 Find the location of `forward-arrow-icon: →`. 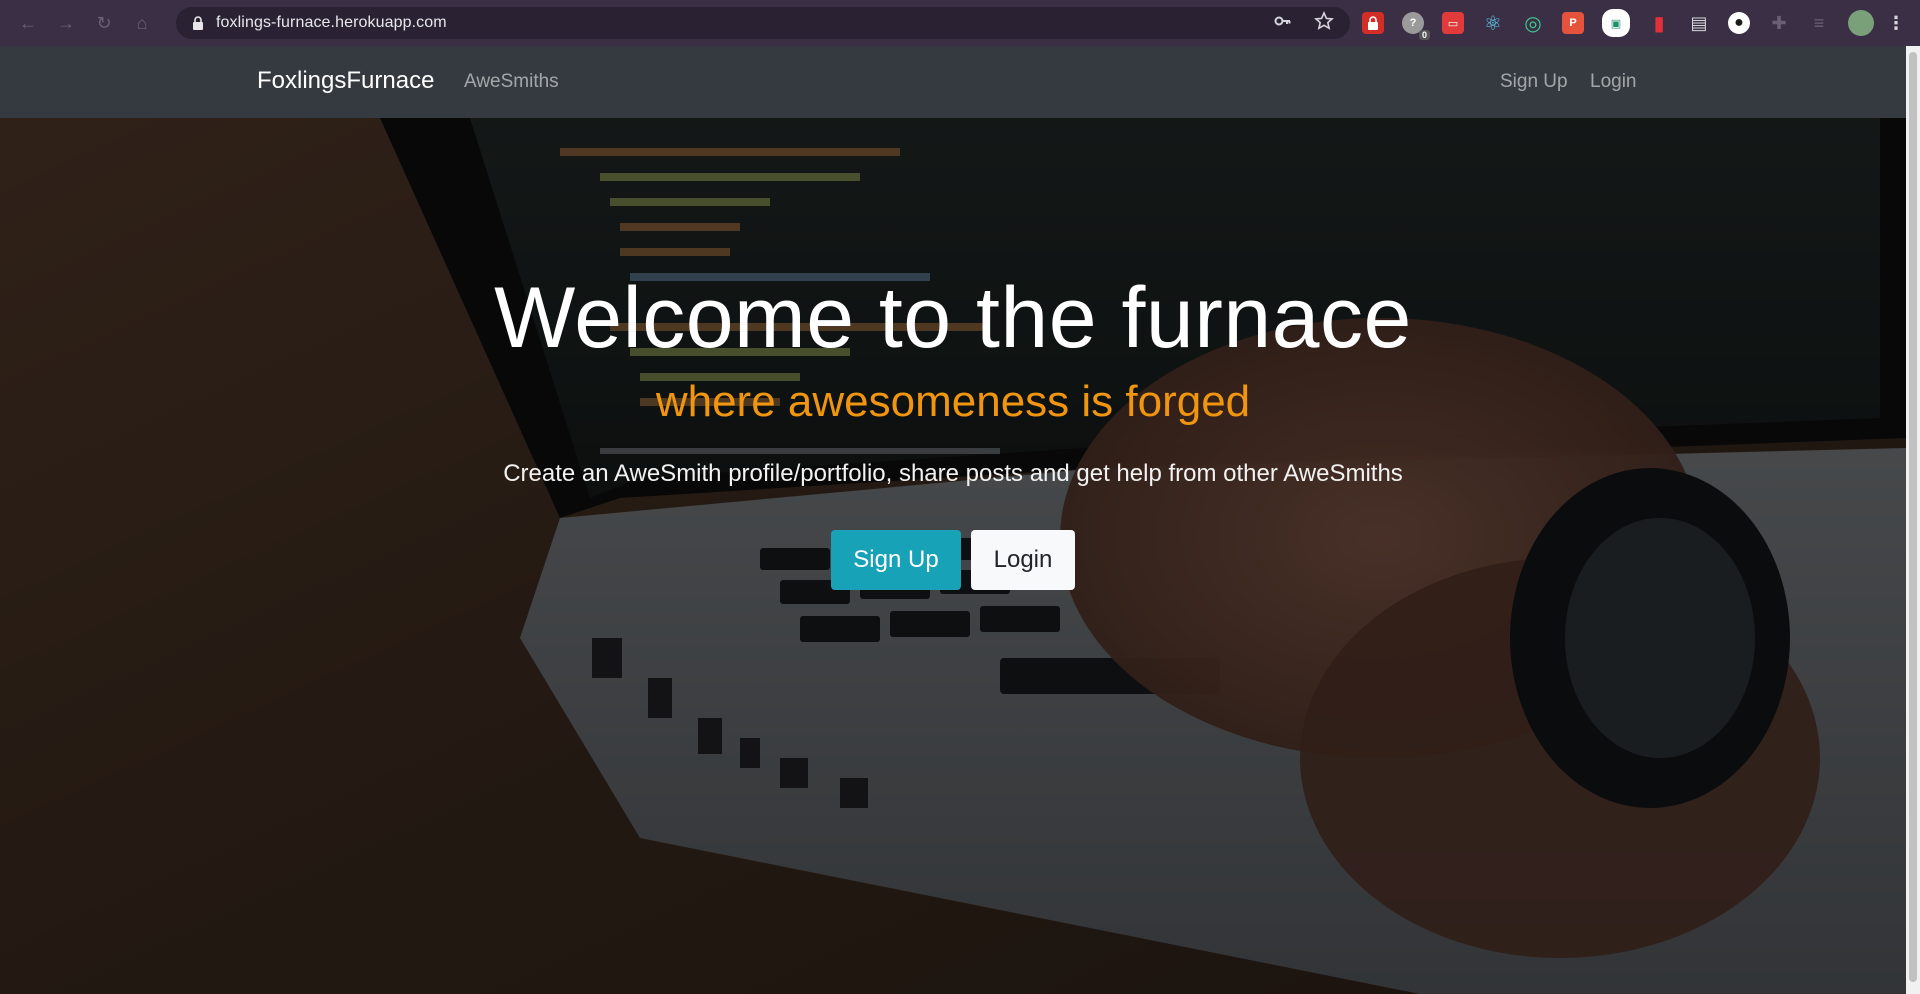

forward-arrow-icon: → is located at coordinates (66, 23).